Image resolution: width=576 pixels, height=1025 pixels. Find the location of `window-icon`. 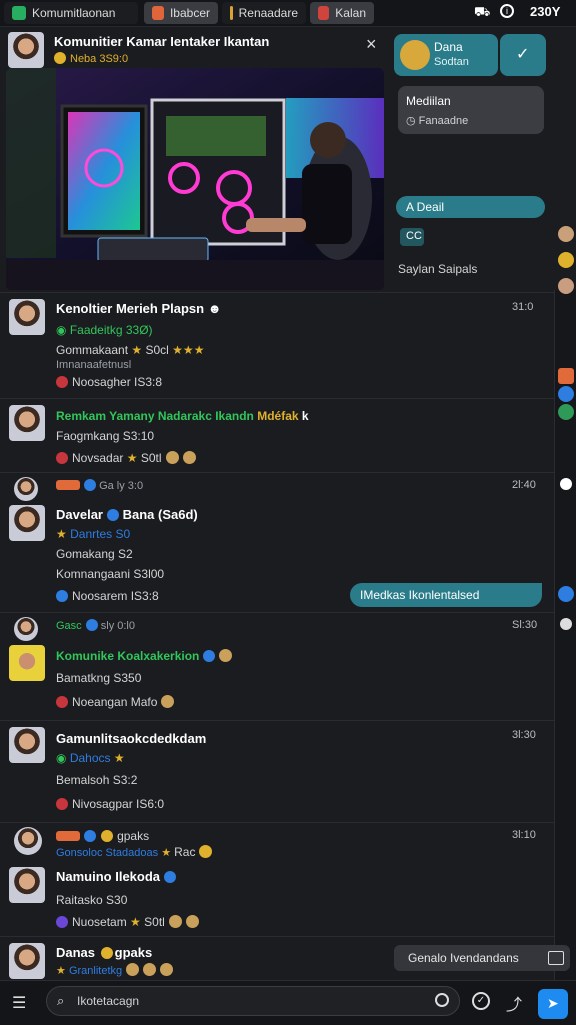

window-icon is located at coordinates (556, 958).